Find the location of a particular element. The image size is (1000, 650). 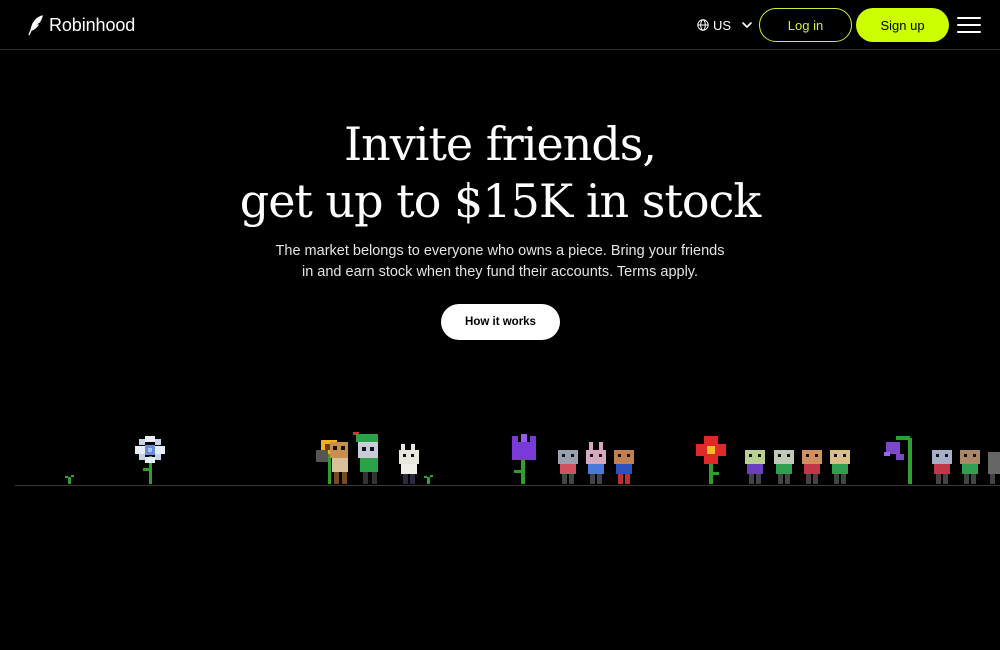

pixel-art-illustration is located at coordinates (500, 456).